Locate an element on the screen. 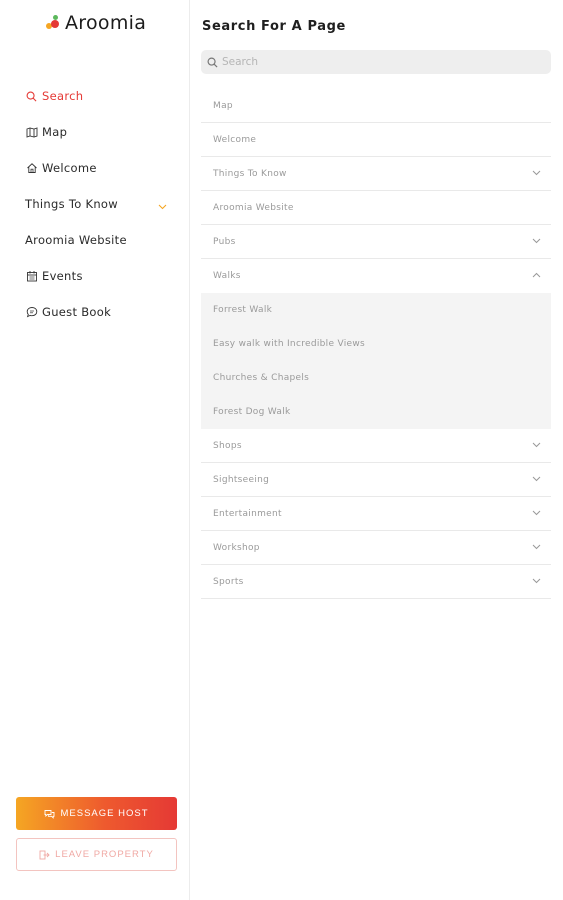 This screenshot has height=900, width=563. sidebar-item-guest-book: Guest Book is located at coordinates (100, 312).